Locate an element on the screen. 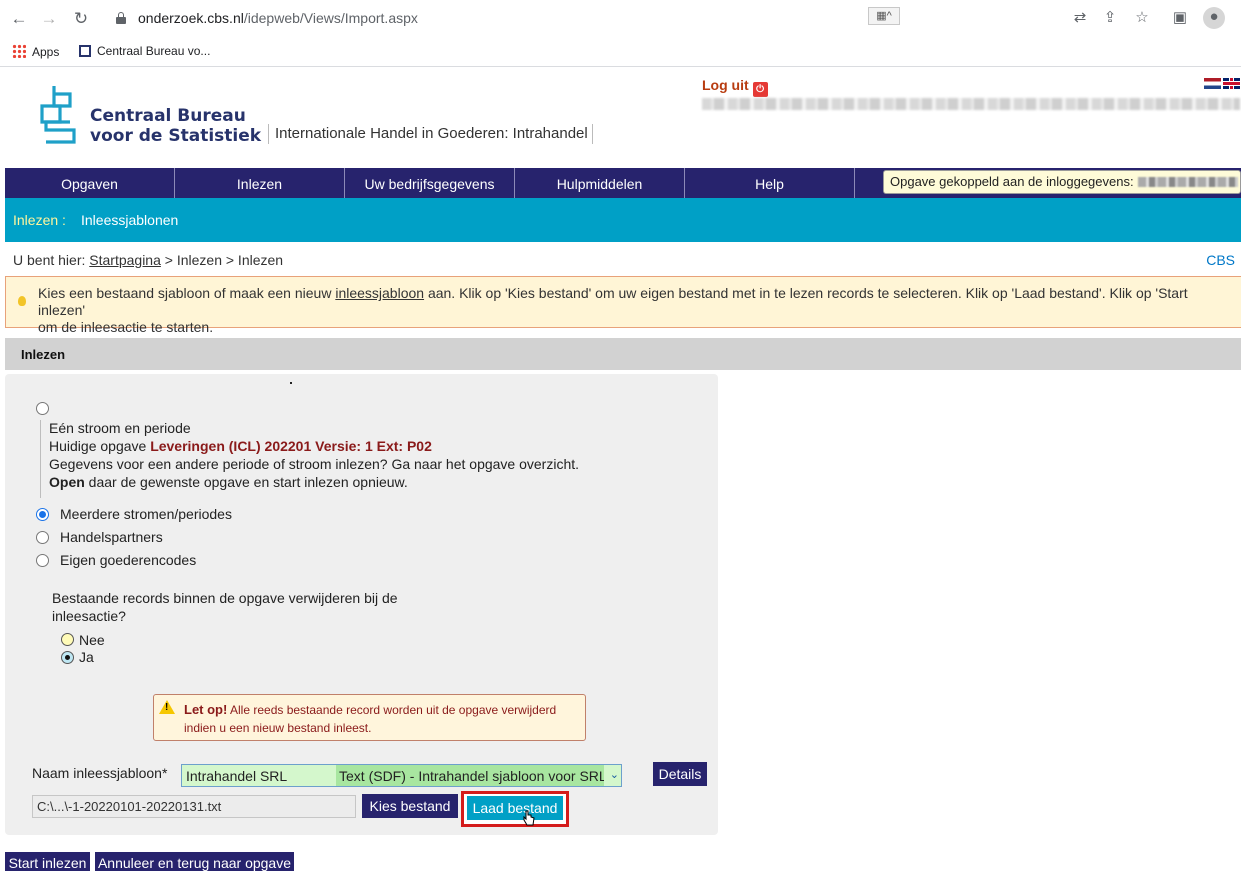 This screenshot has height=874, width=1241. subnav-section: Inlezen : is located at coordinates (39, 220).